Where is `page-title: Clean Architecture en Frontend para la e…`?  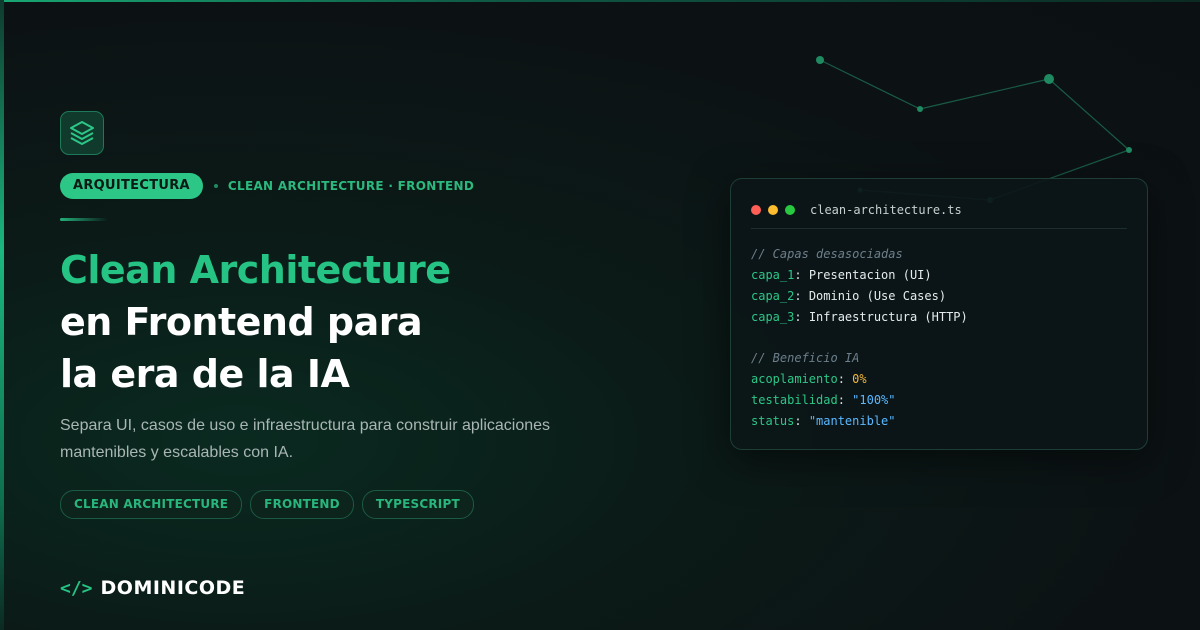
page-title: Clean Architecture en Frontend para la e… is located at coordinates (370, 322).